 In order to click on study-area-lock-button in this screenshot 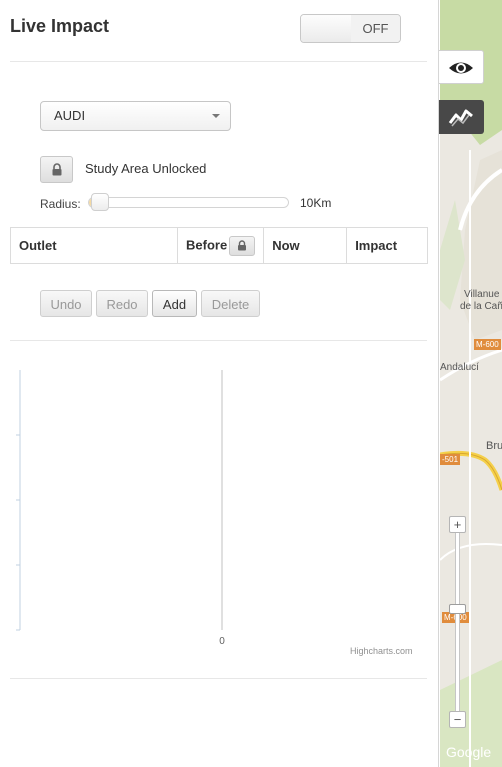, I will do `click(56, 169)`.